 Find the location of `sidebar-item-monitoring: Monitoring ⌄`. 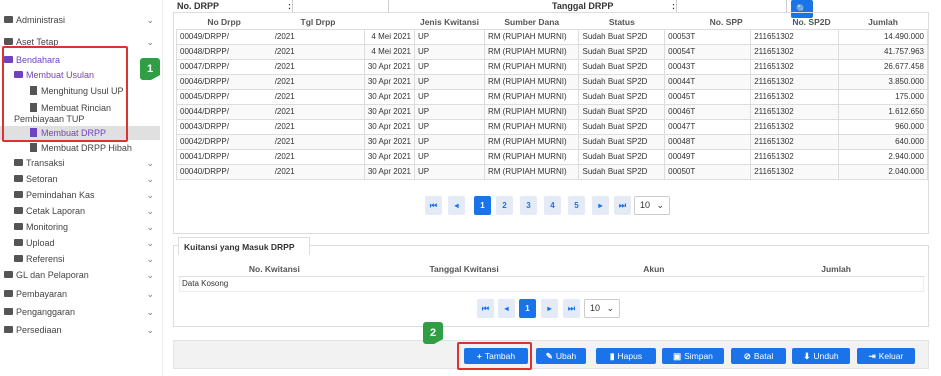

sidebar-item-monitoring: Monitoring ⌄ is located at coordinates (80, 227).